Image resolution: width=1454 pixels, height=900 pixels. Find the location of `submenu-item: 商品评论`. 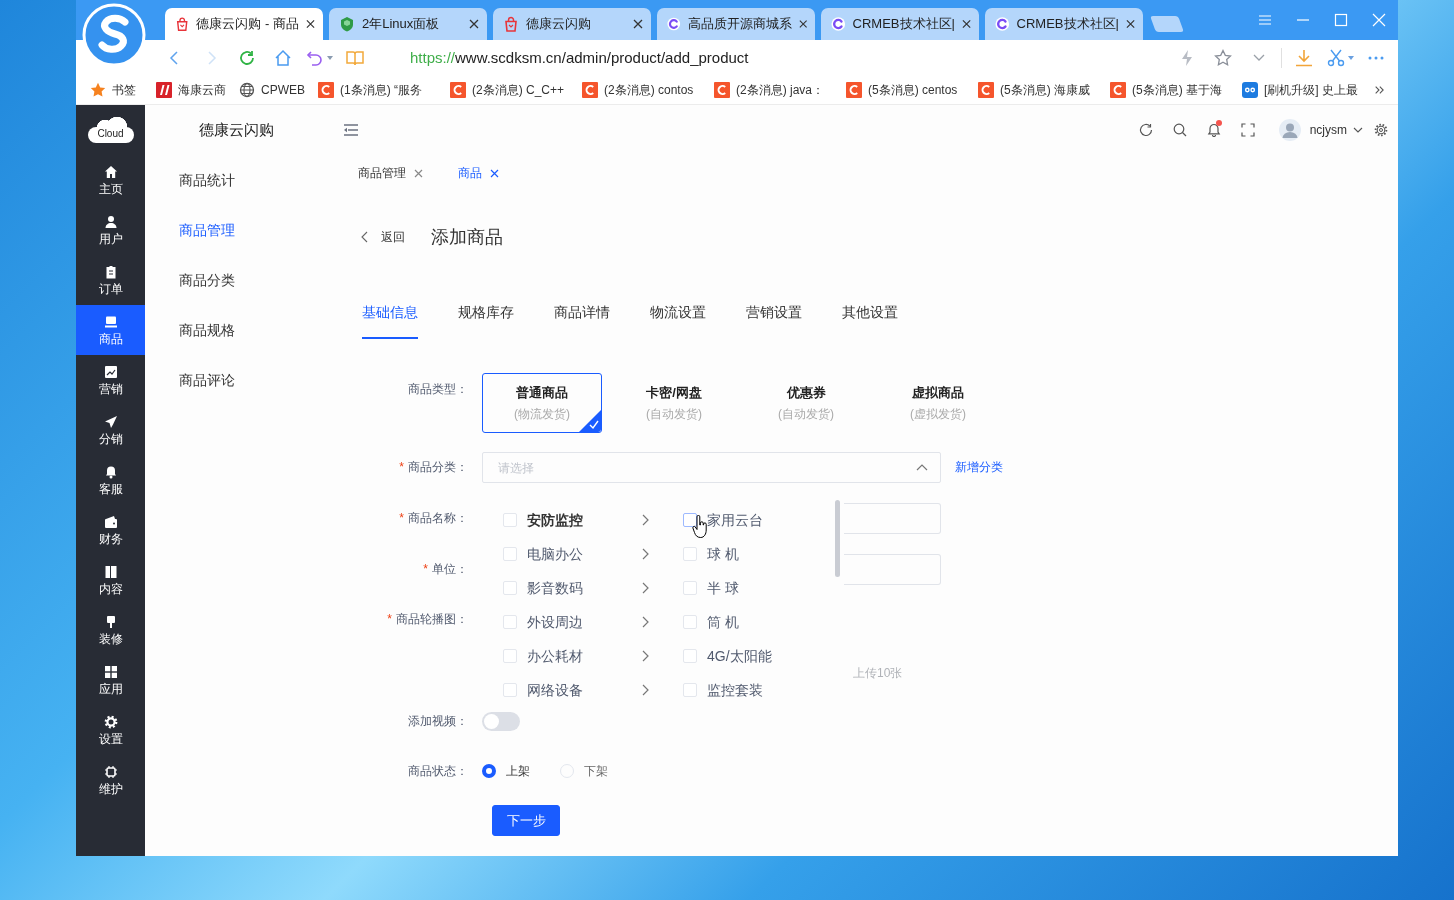

submenu-item: 商品评论 is located at coordinates (237, 380).